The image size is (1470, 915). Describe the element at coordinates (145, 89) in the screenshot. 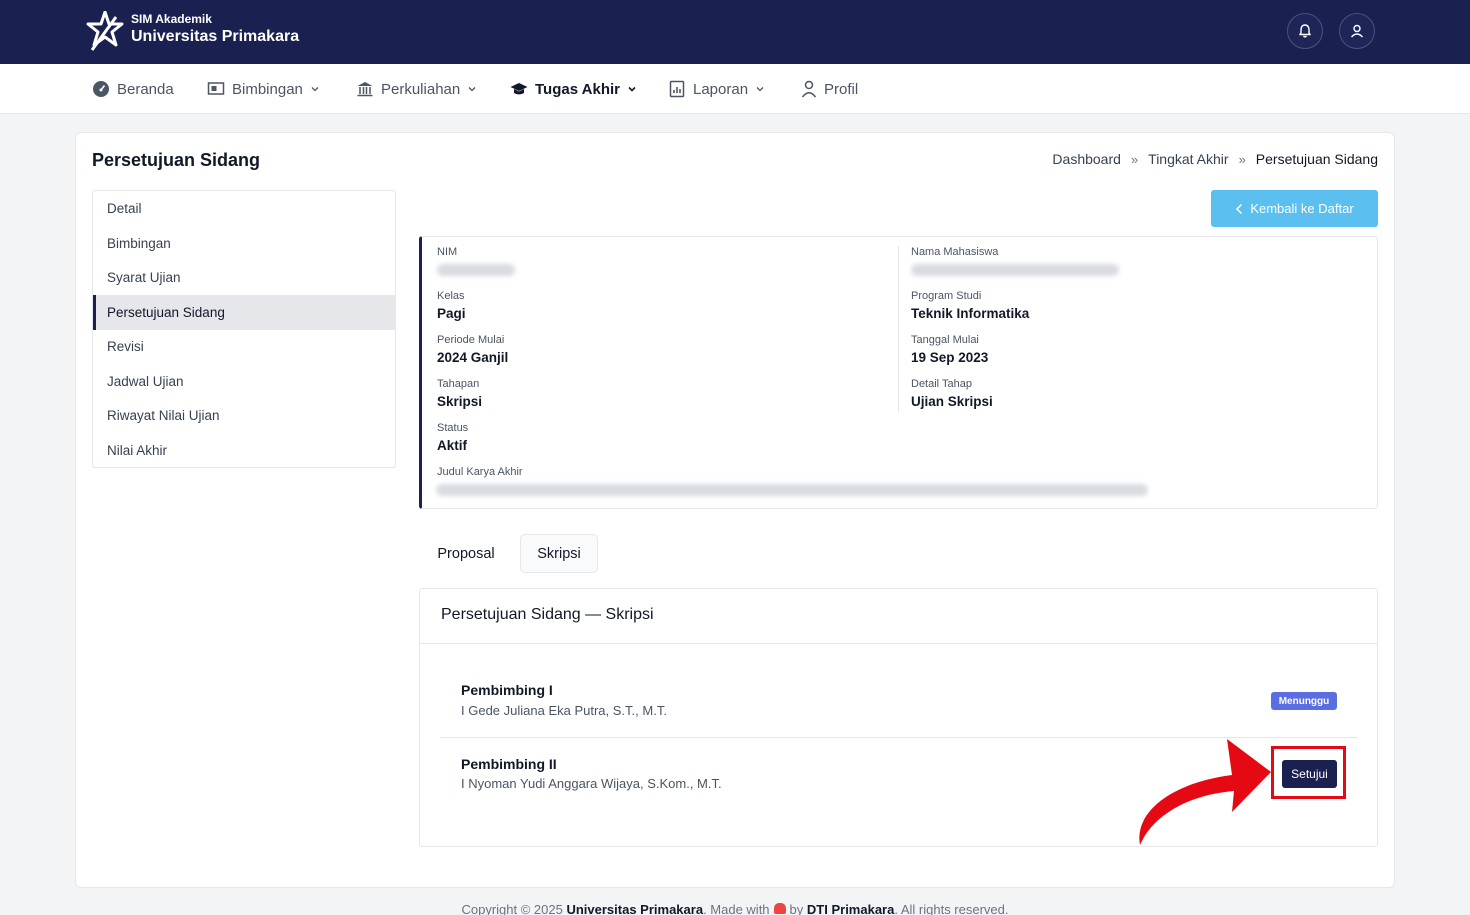

I see `nav-label: Beranda` at that location.